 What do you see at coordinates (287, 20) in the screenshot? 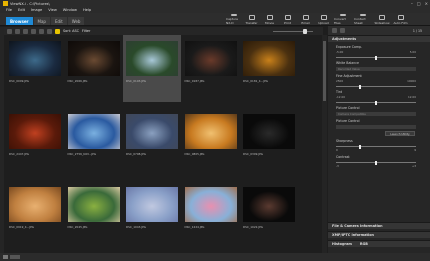
I see `print-button: Print` at bounding box center [287, 20].